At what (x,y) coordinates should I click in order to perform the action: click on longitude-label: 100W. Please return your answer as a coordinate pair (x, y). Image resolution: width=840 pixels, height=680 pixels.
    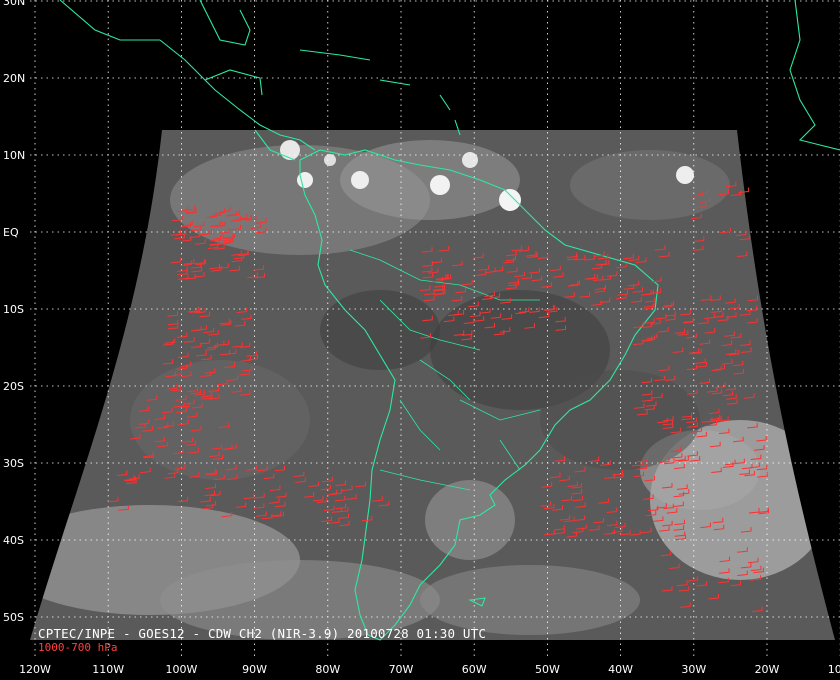
    Looking at the image, I should click on (181, 669).